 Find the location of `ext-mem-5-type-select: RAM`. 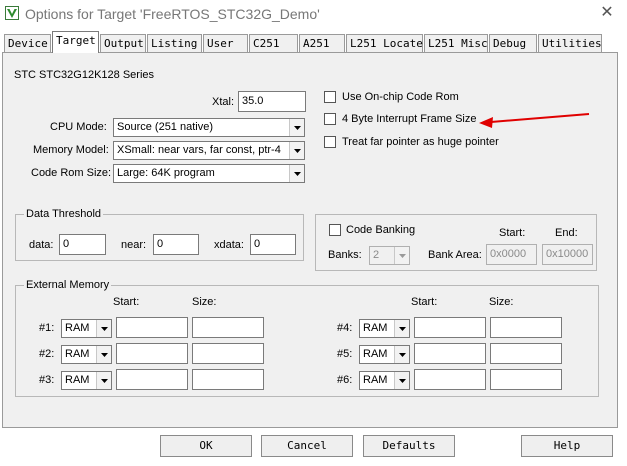

ext-mem-5-type-select: RAM is located at coordinates (384, 354).